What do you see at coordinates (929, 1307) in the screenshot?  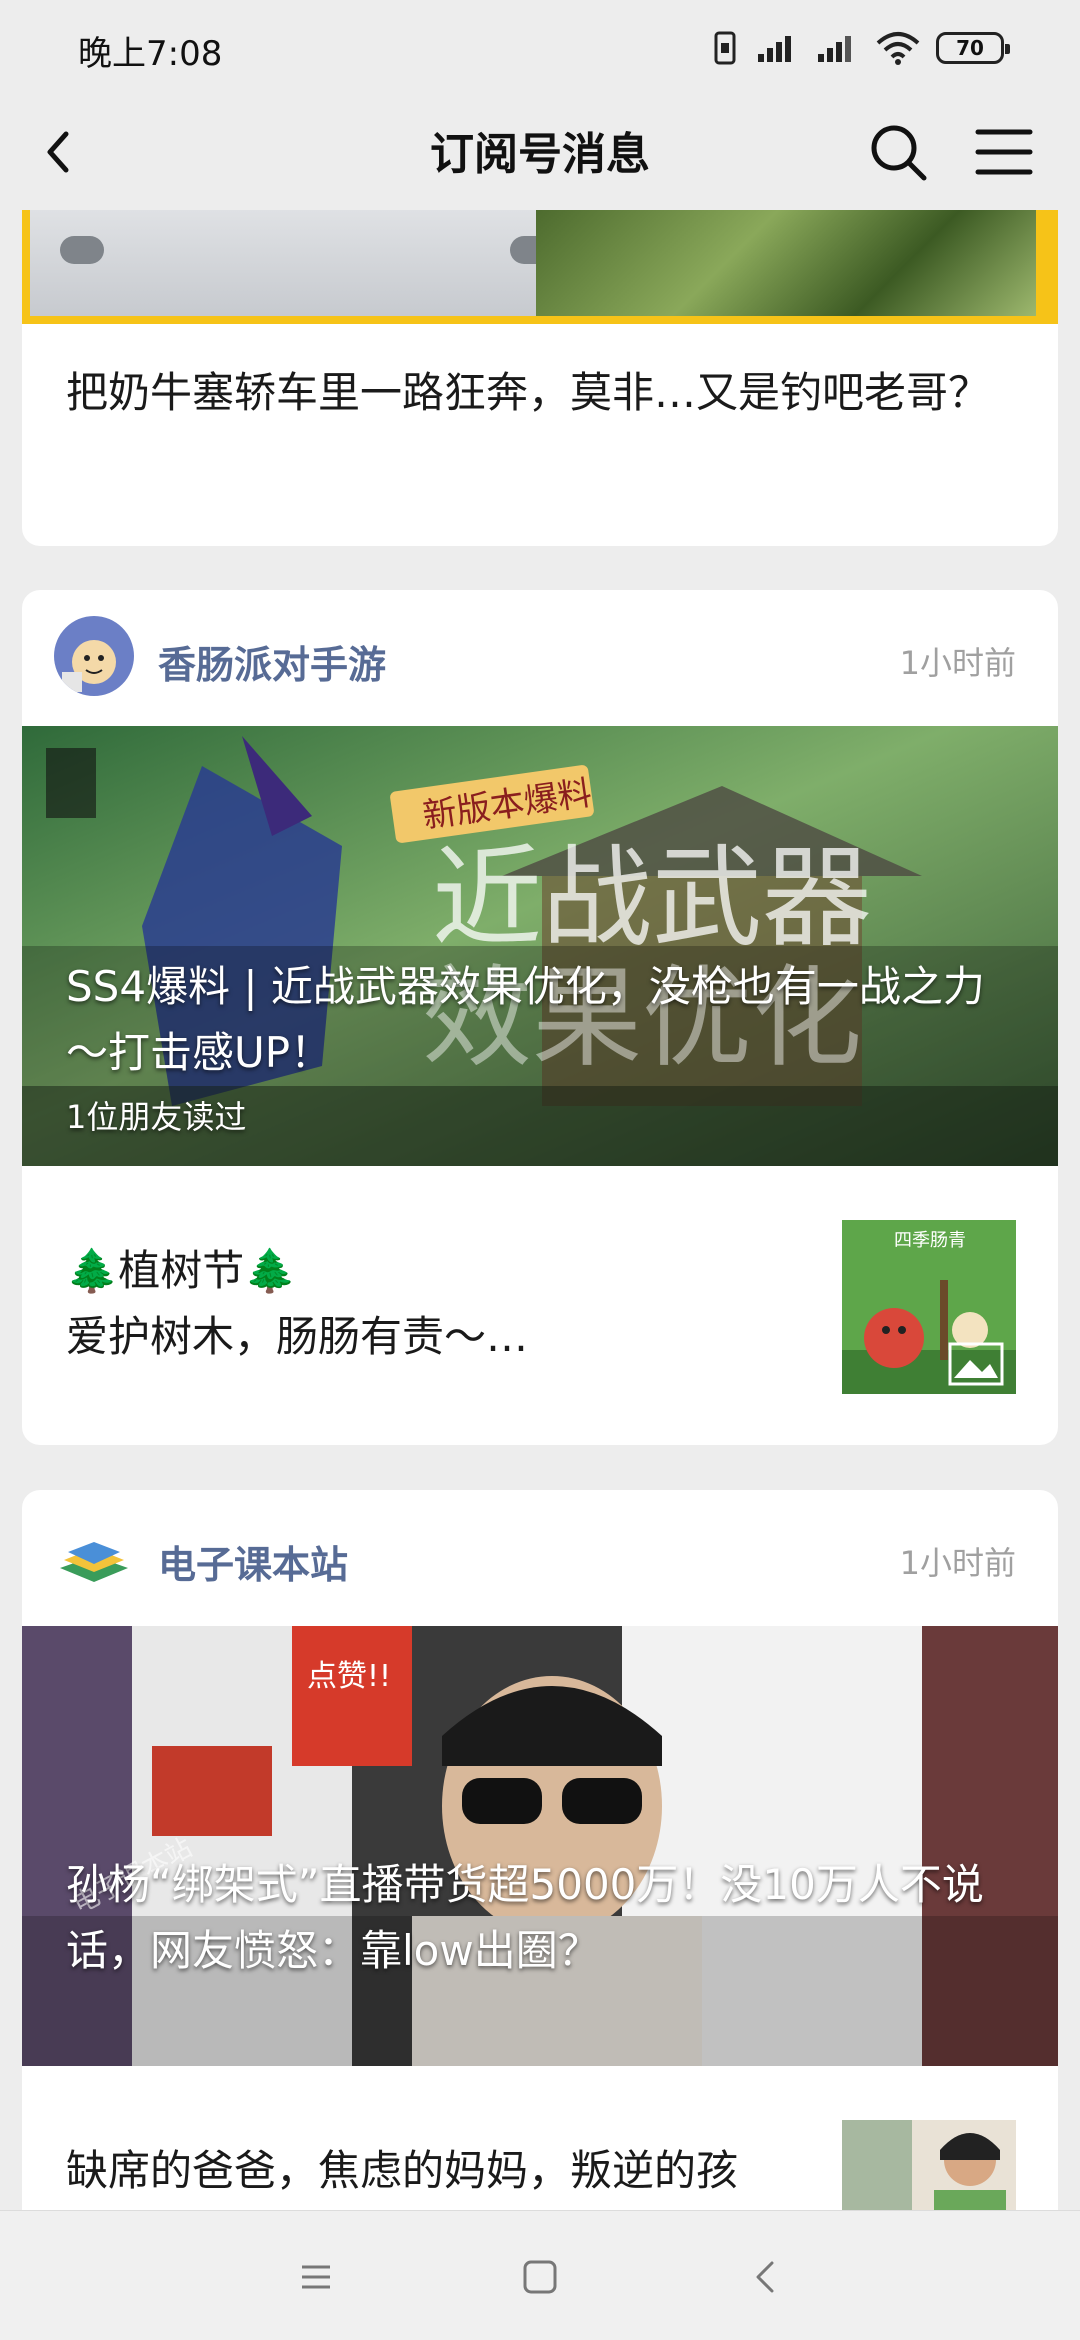 I see `item-thumbnail: 四季肠青` at bounding box center [929, 1307].